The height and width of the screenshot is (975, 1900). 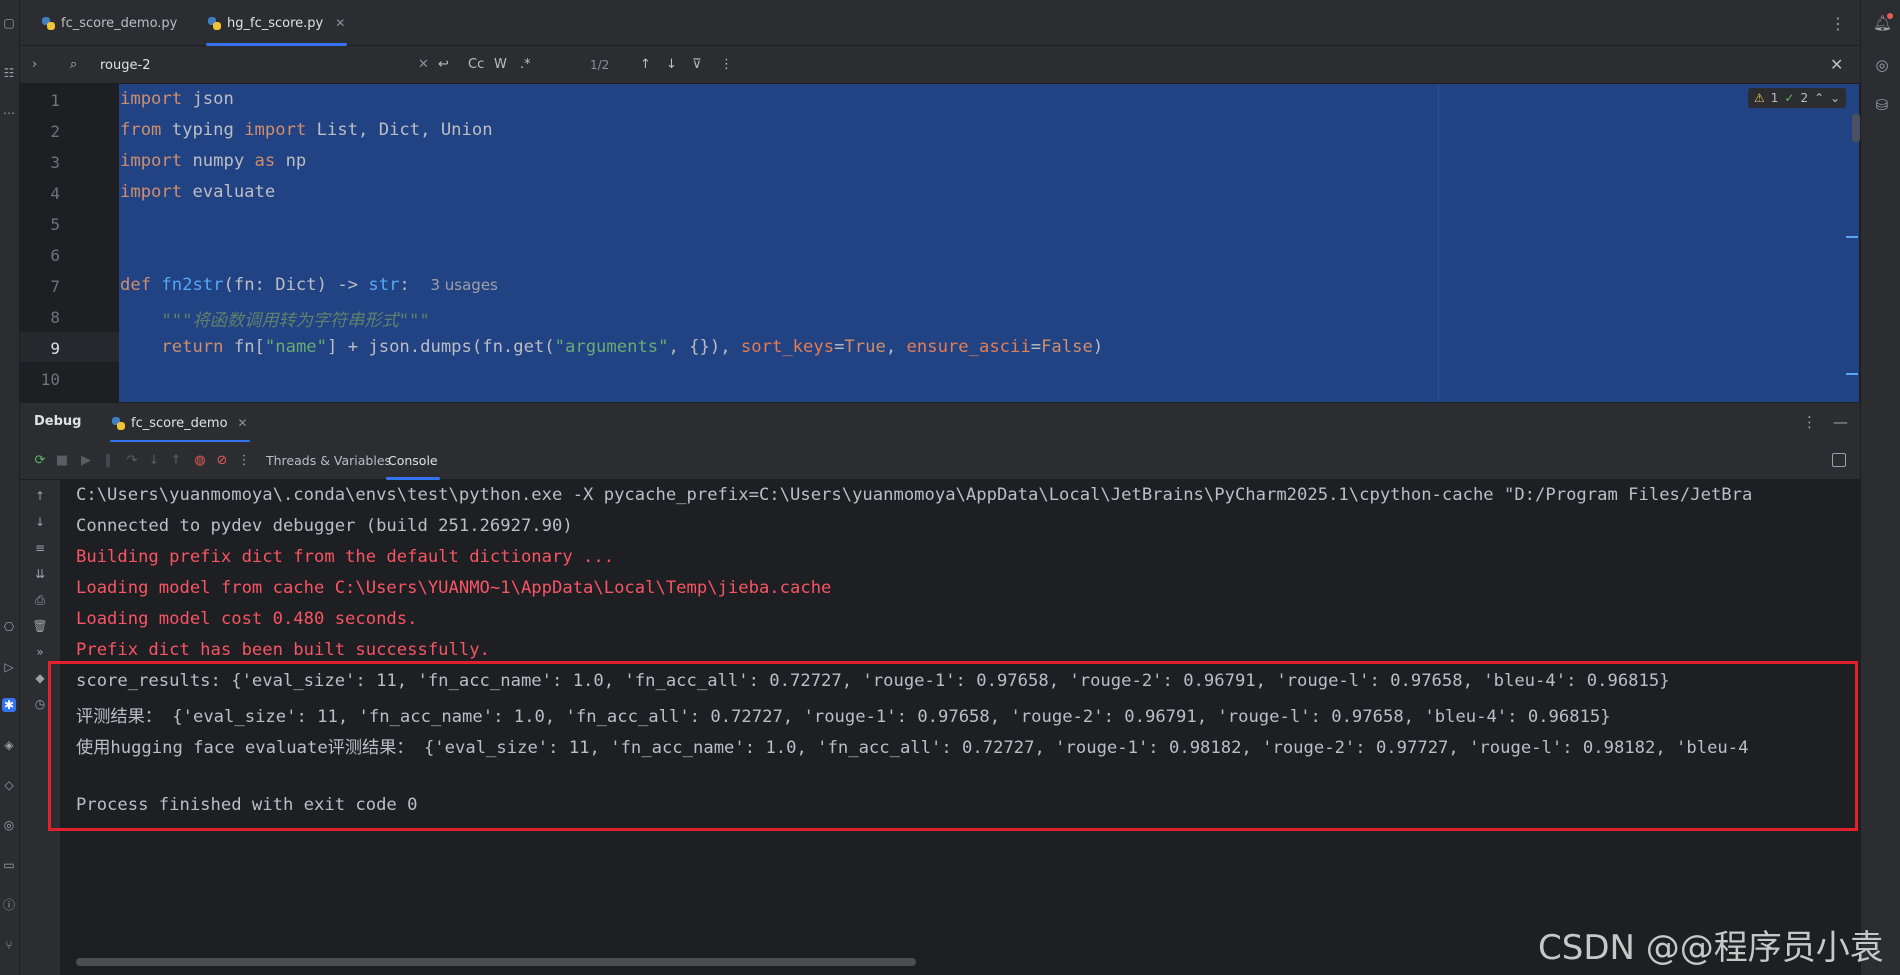 What do you see at coordinates (55, 193) in the screenshot?
I see `line-number: 4` at bounding box center [55, 193].